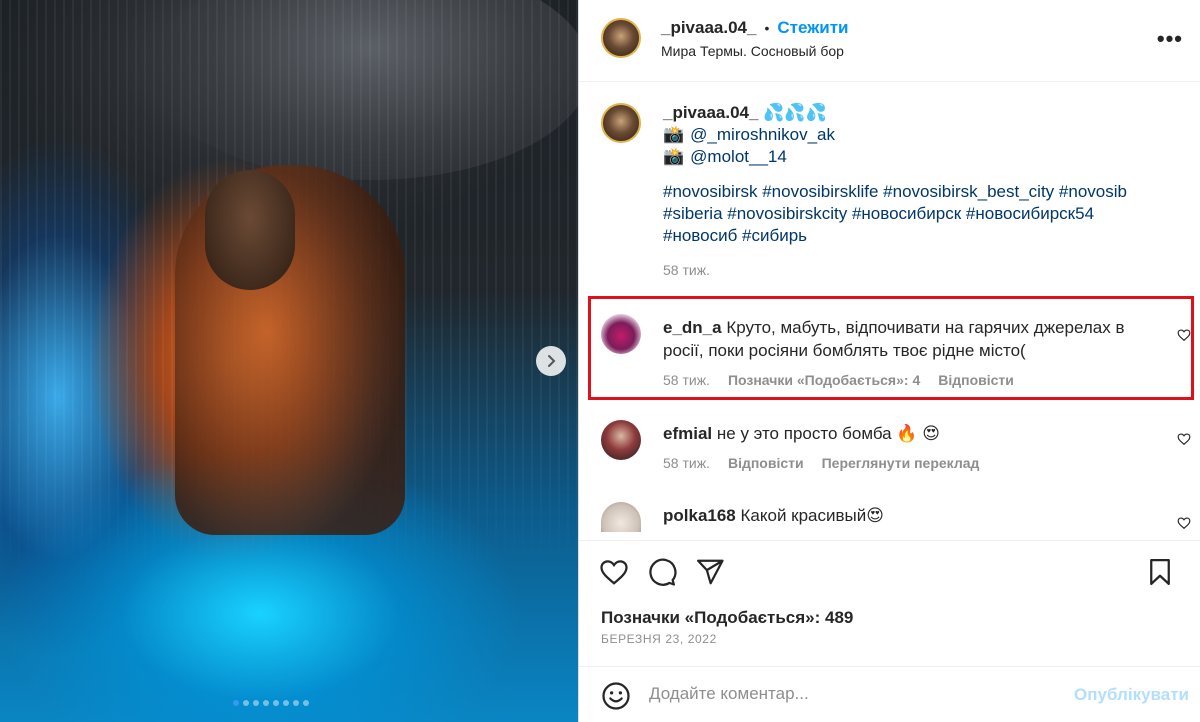 This screenshot has width=1200, height=722. I want to click on comment-input, so click(849, 694).